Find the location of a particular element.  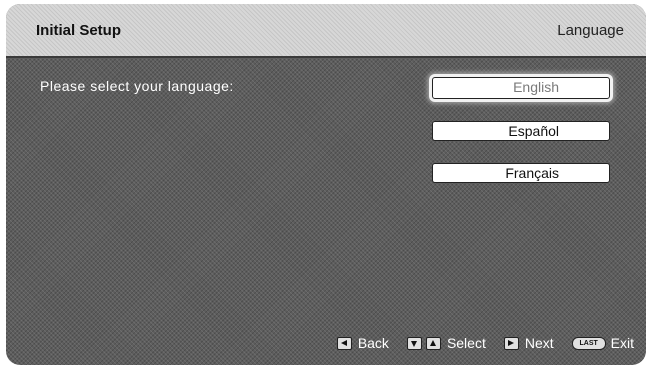

back-hint: Back is located at coordinates (362, 343).